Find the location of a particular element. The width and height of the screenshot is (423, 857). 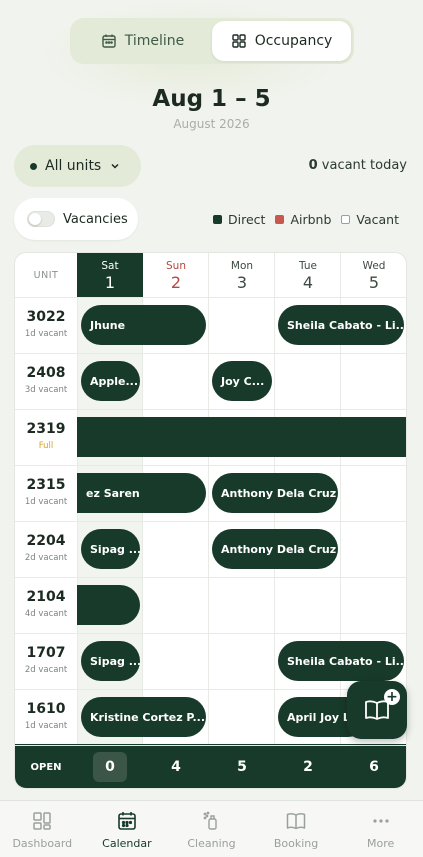

day-date: 1 is located at coordinates (110, 282).